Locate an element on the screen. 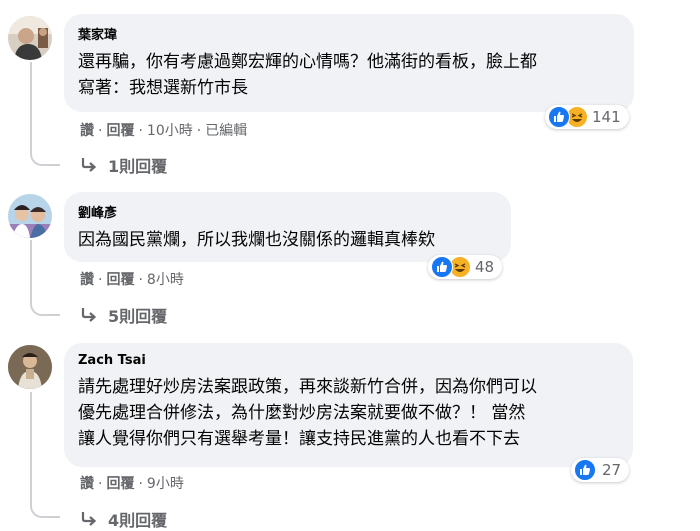 Image resolution: width=700 pixels, height=531 pixels. reaction-summary: 48 is located at coordinates (465, 267).